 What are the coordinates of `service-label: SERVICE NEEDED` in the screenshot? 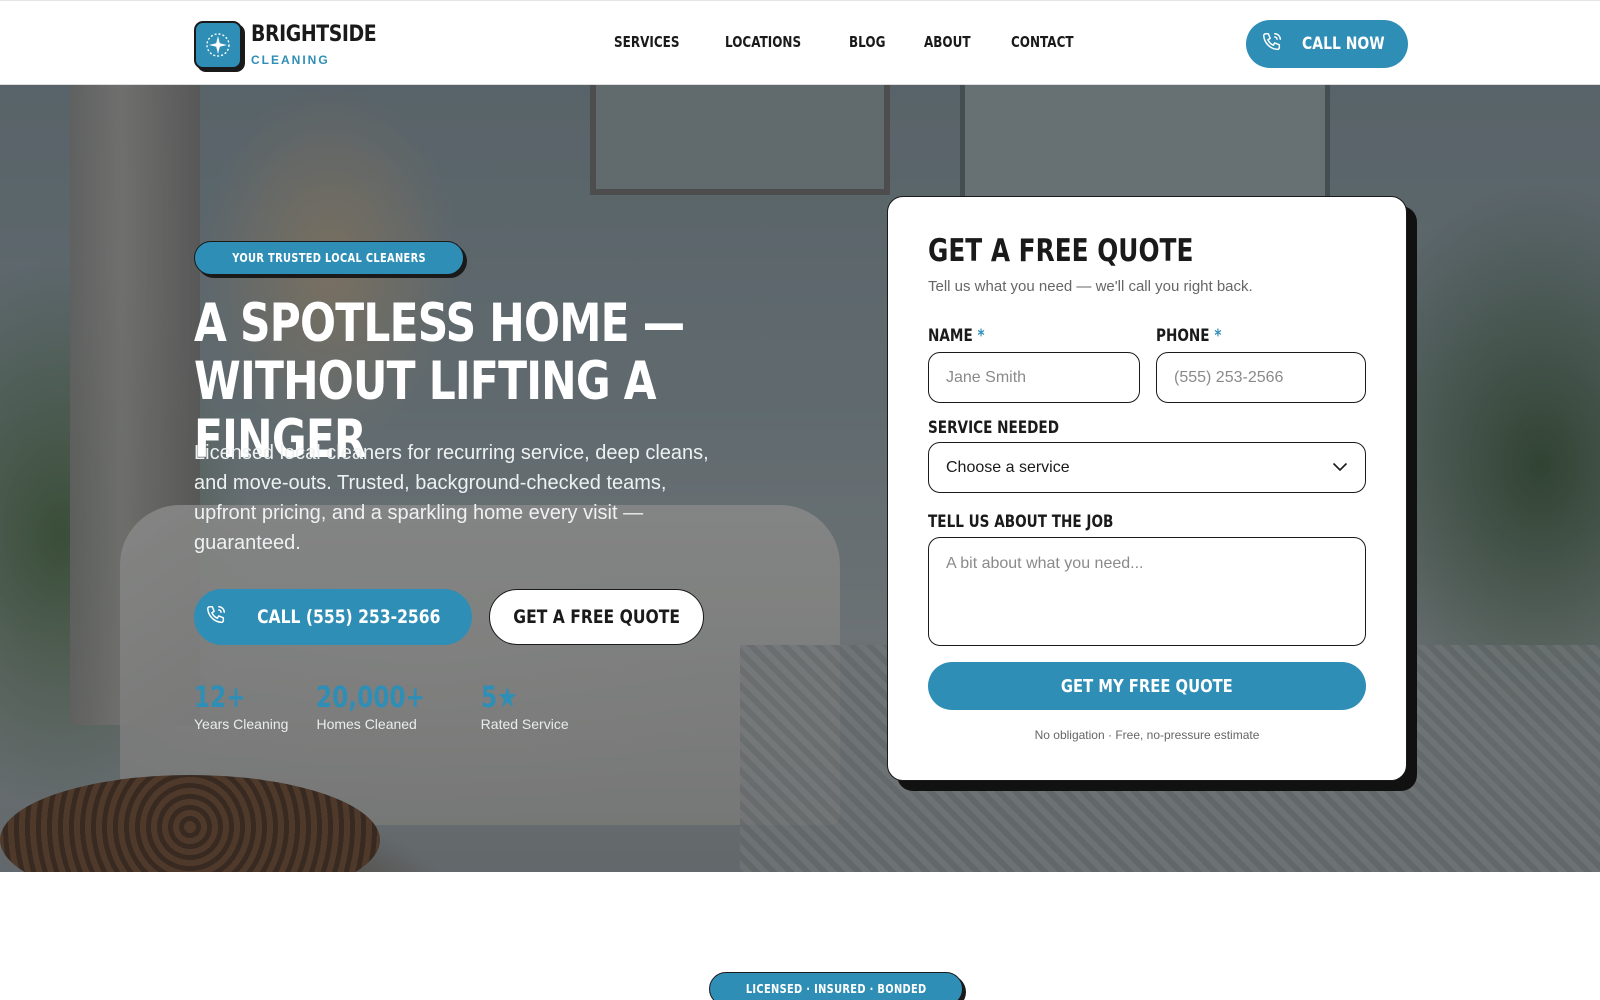 It's located at (993, 428).